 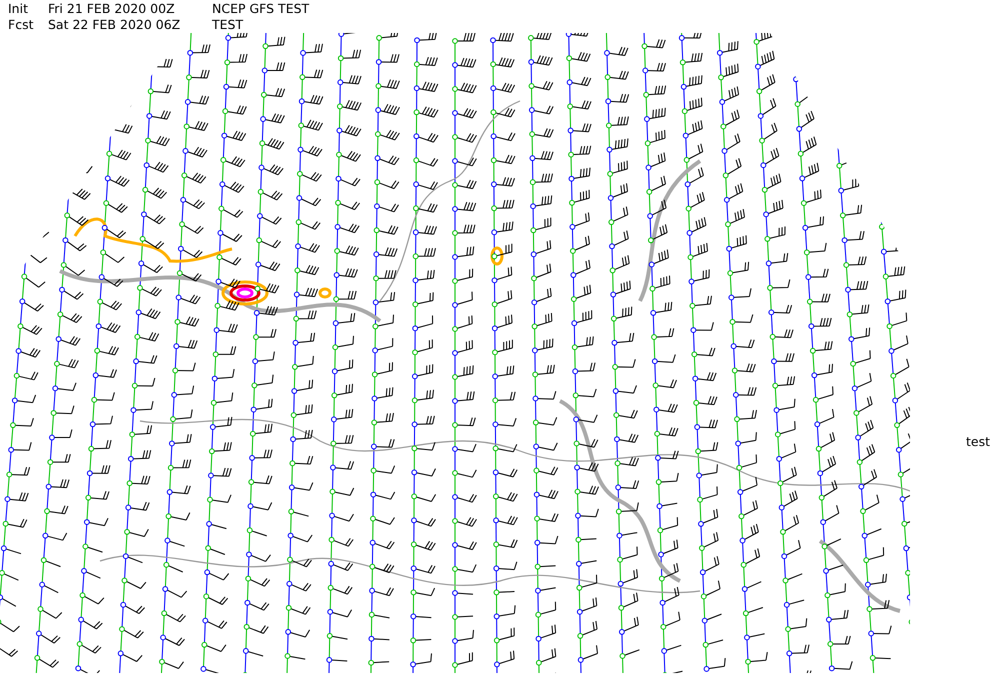 I want to click on header-label: Fcst, so click(x=21, y=25).